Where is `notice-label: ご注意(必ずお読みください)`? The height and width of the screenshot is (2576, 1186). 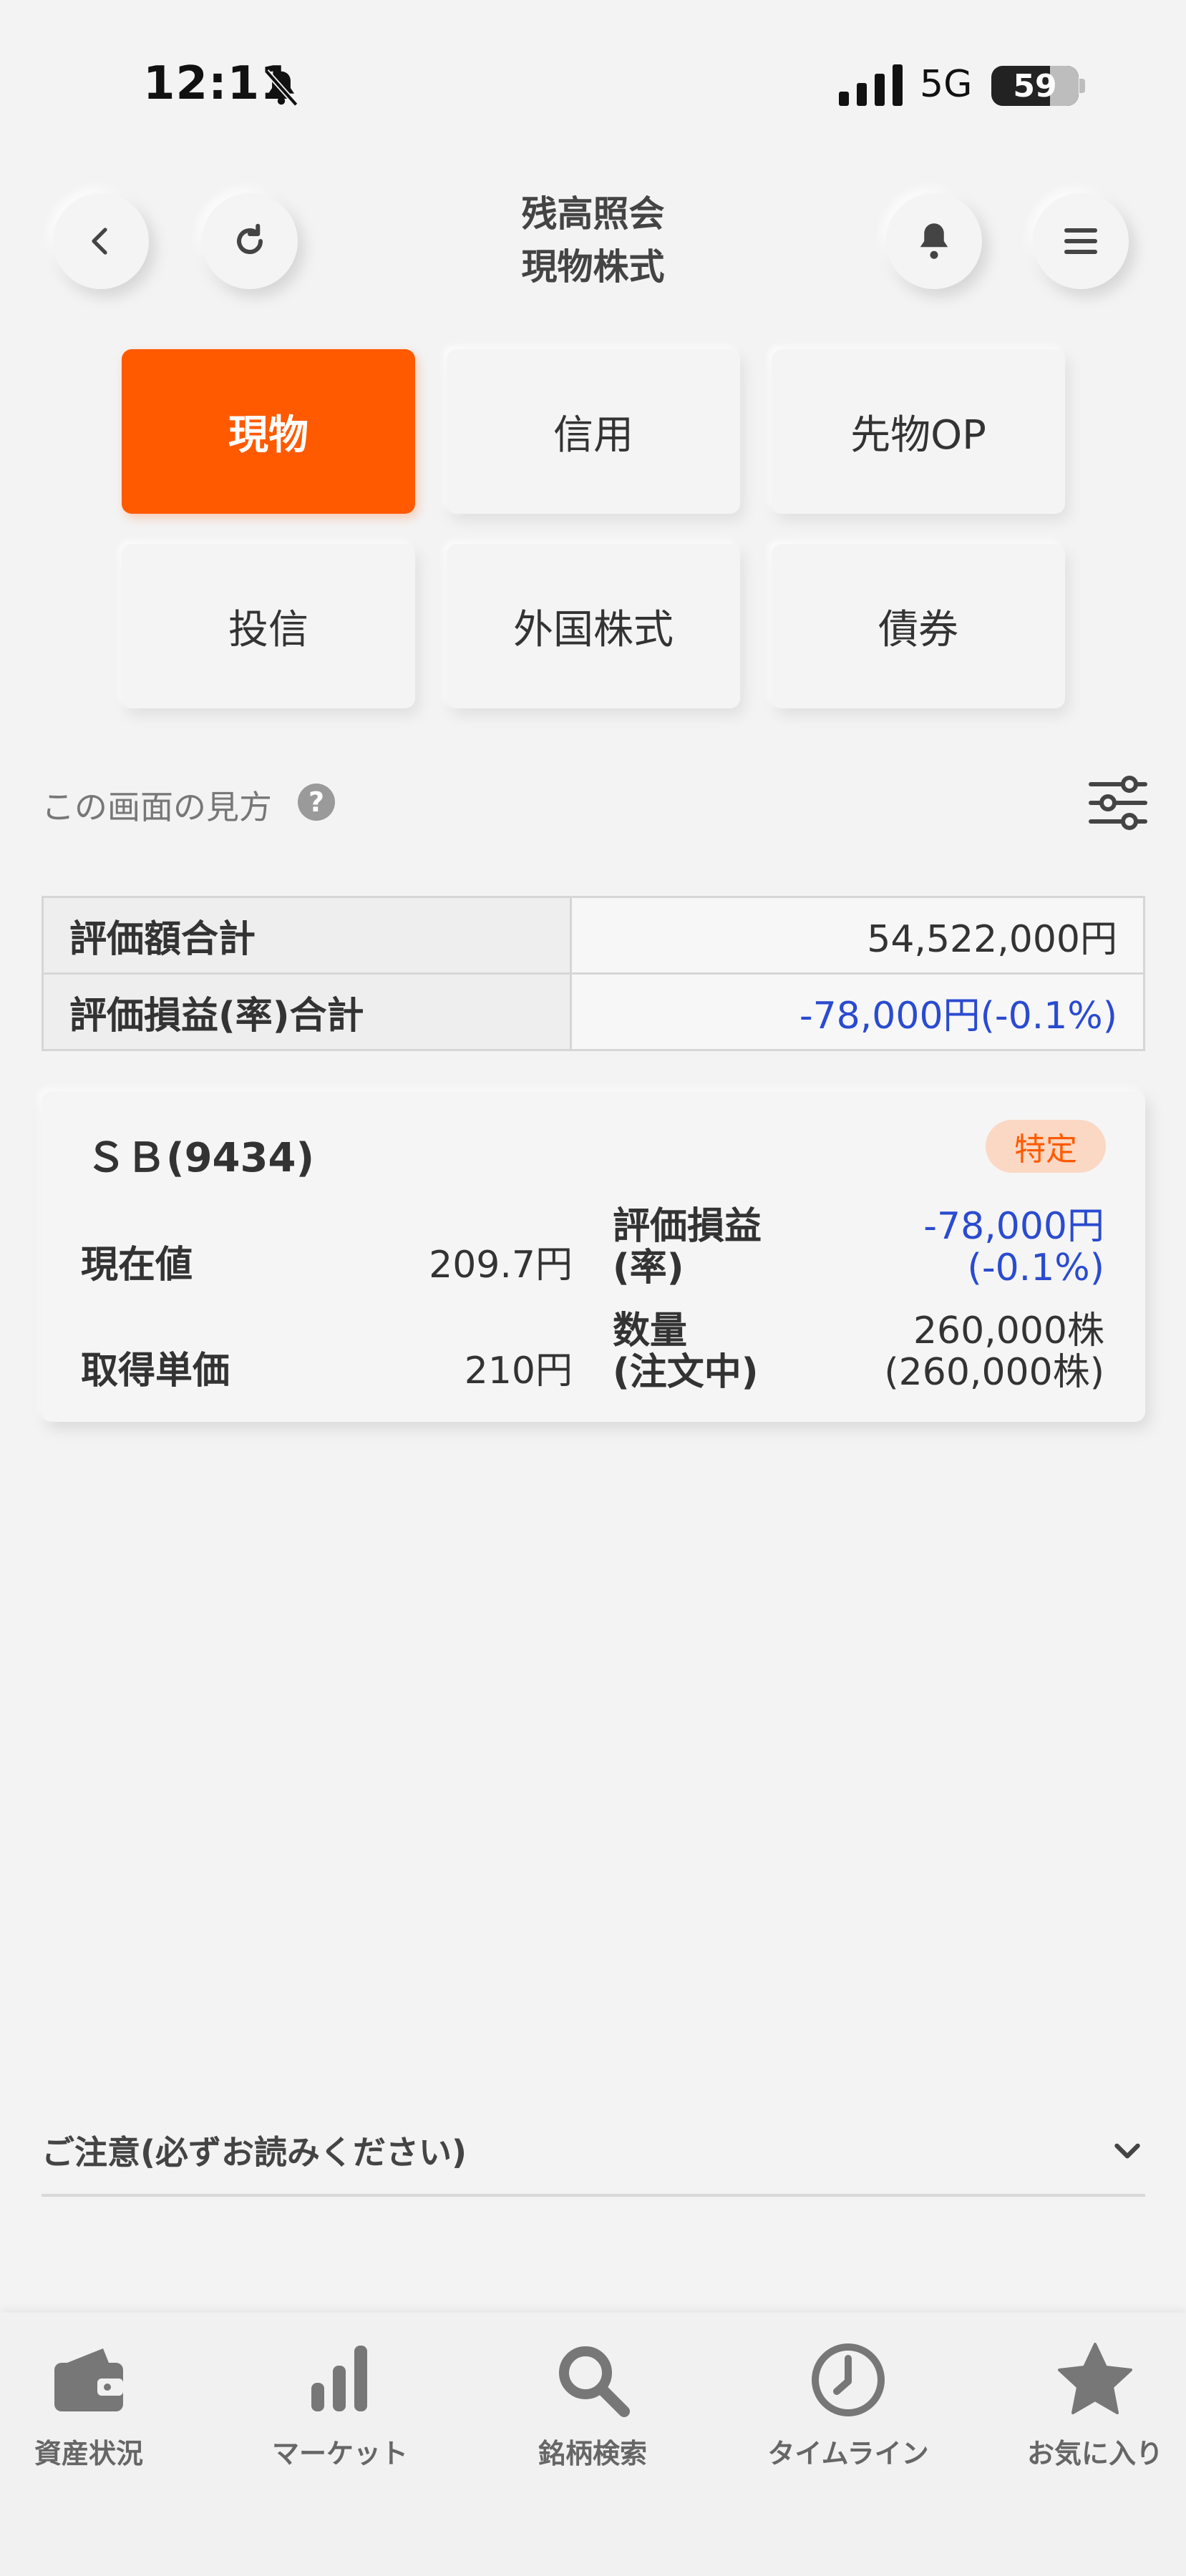 notice-label: ご注意(必ずお読みください) is located at coordinates (254, 2152).